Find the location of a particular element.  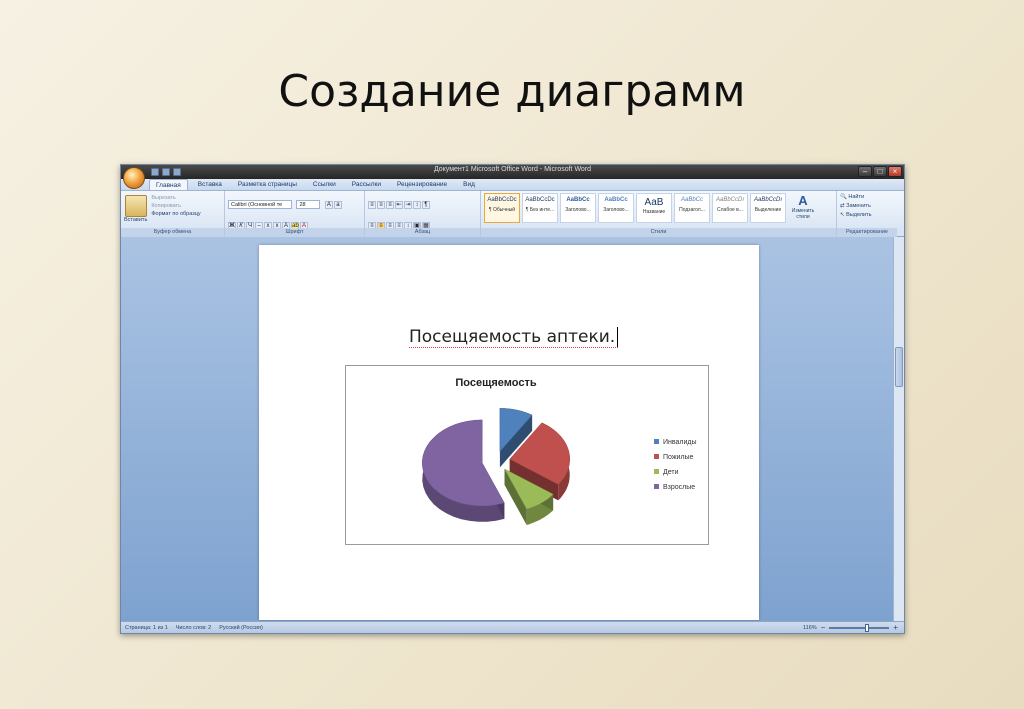

zoom-in-icon: + is located at coordinates (895, 627).